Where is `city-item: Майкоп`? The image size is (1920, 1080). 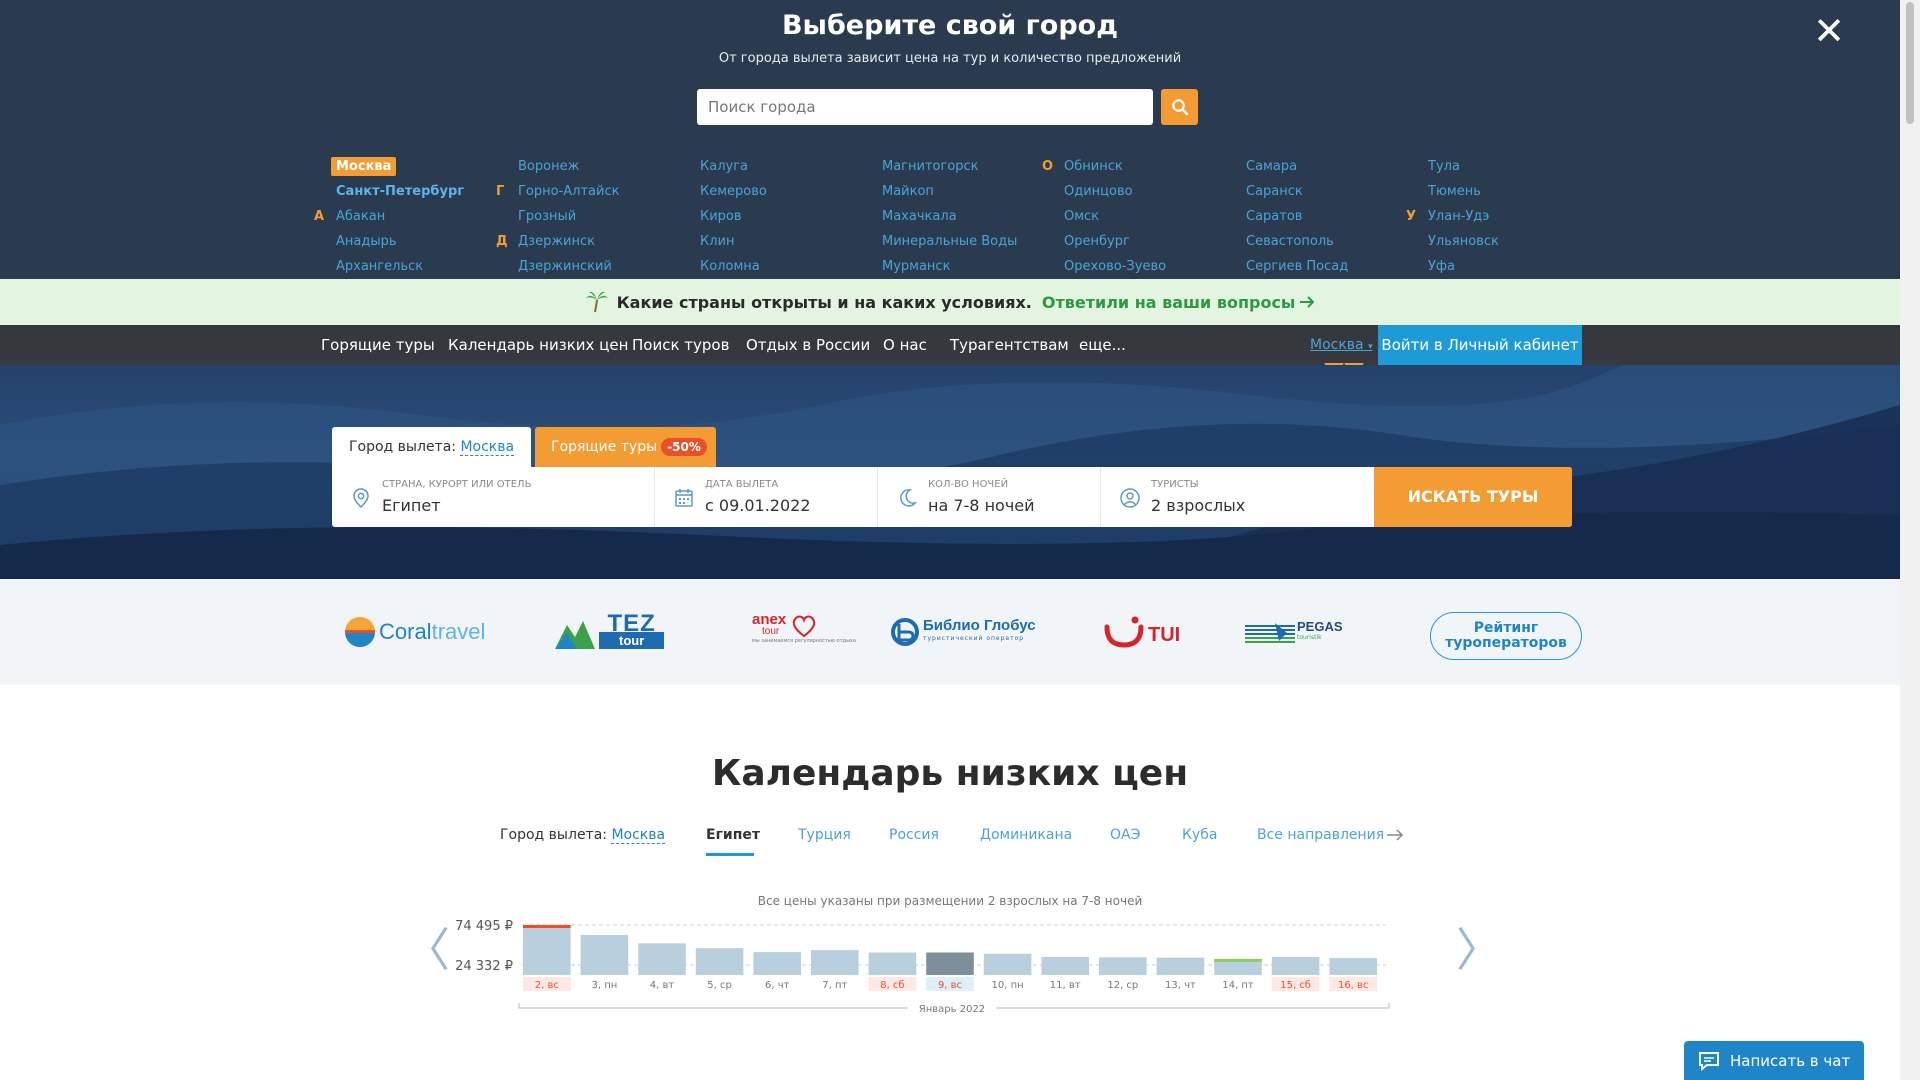
city-item: Майкоп is located at coordinates (967, 194).